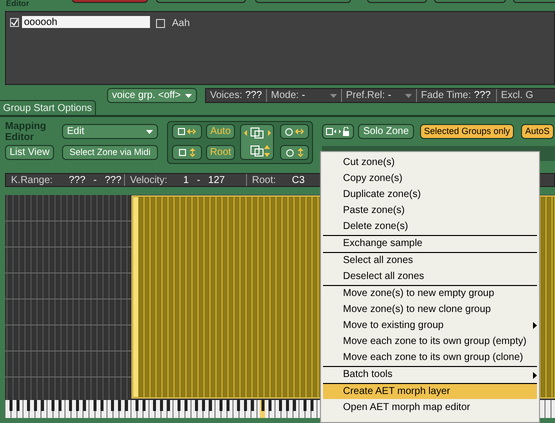 The width and height of the screenshot is (555, 423). I want to click on field-label: Velocity:, so click(149, 181).